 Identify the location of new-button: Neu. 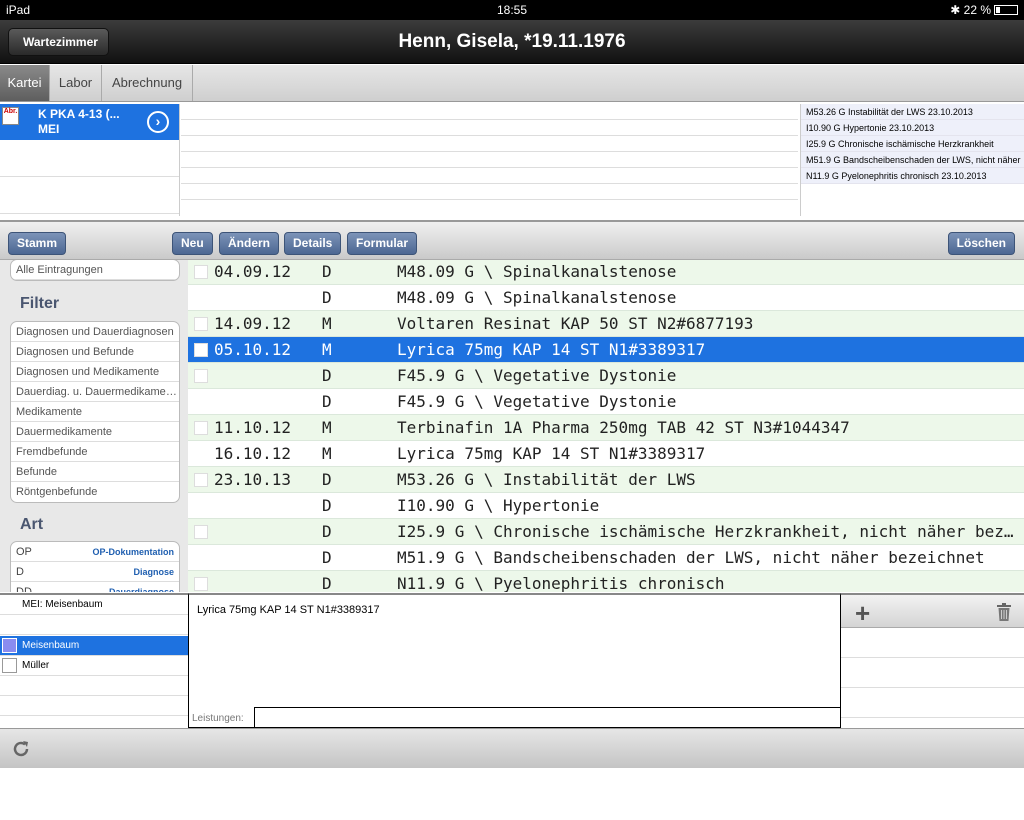
(192, 243).